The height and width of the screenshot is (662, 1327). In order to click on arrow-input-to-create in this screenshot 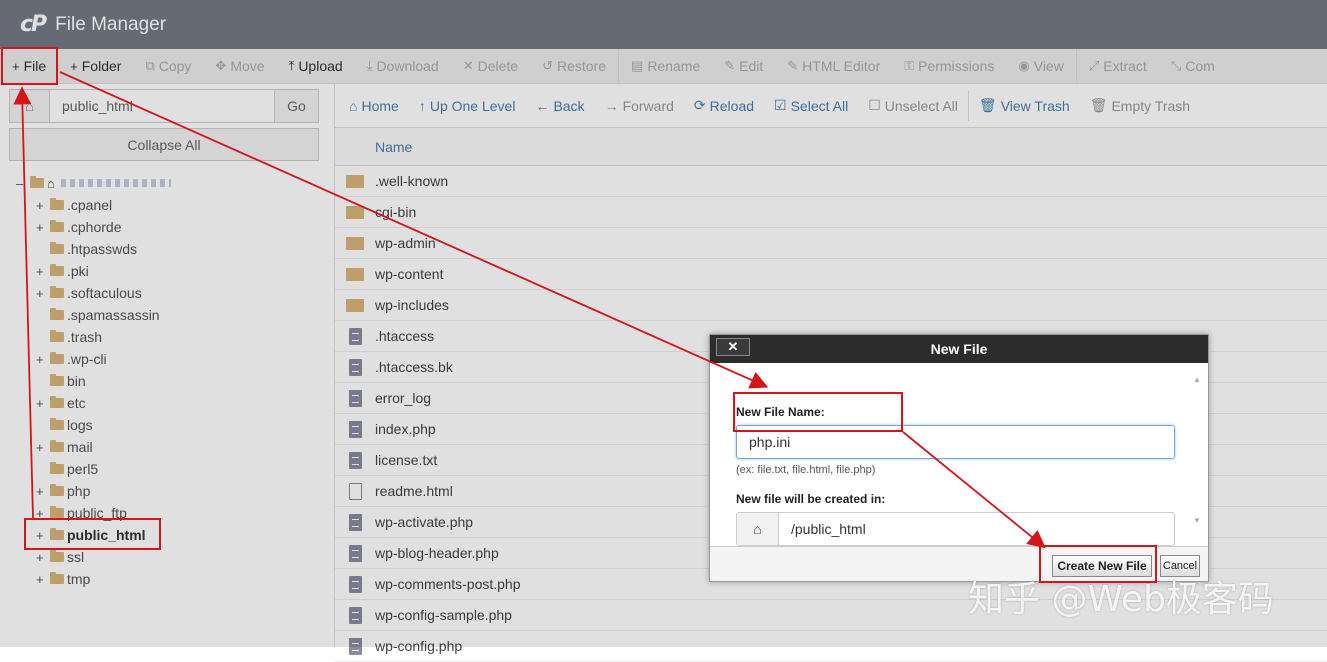, I will do `click(974, 490)`.